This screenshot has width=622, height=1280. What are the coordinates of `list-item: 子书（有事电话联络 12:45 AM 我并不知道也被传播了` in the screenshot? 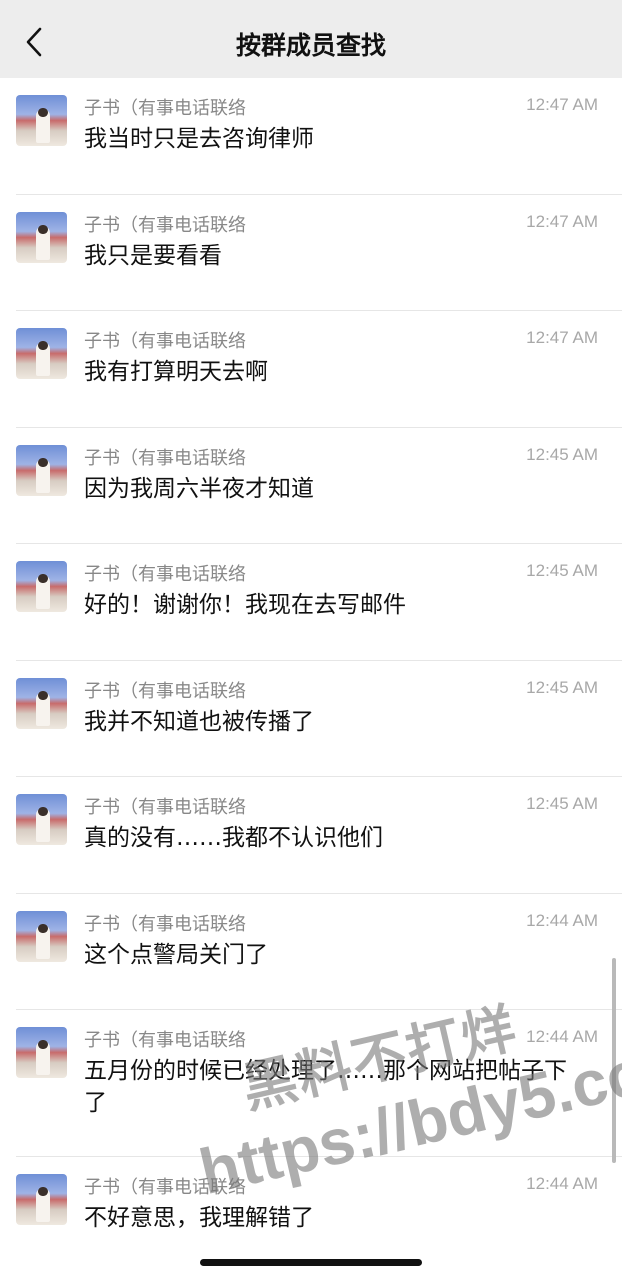 It's located at (311, 719).